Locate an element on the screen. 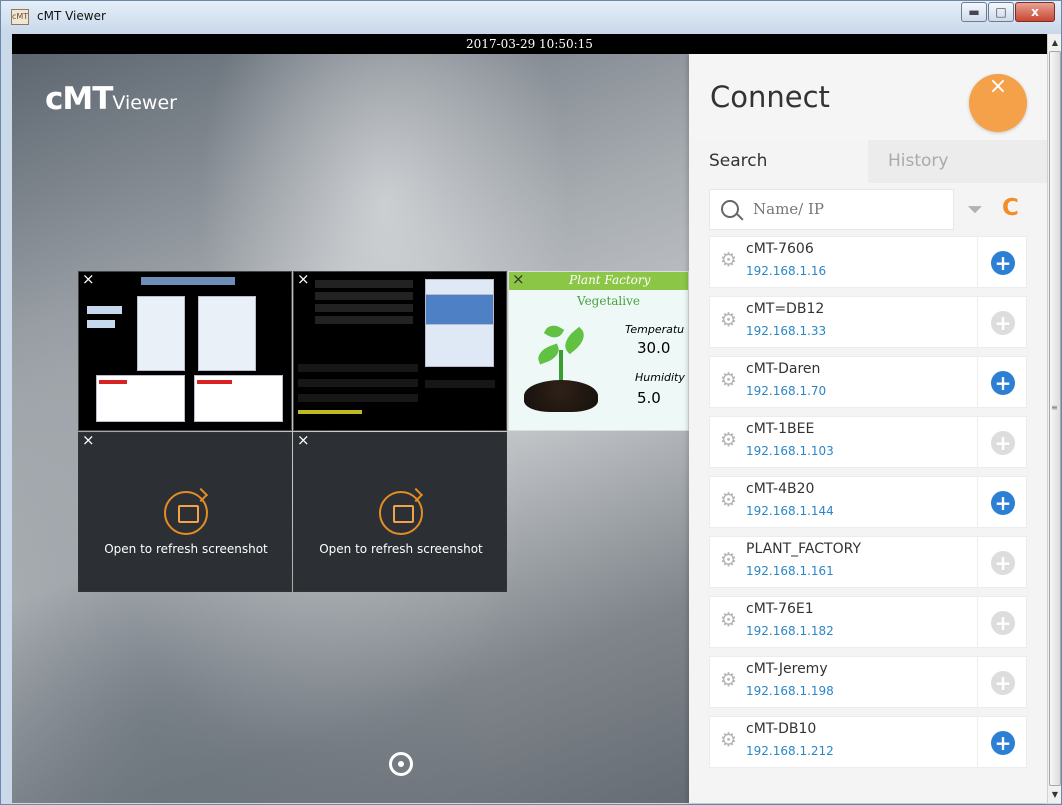 This screenshot has height=805, width=1062. device-ip: 192.168.1.144 is located at coordinates (790, 511).